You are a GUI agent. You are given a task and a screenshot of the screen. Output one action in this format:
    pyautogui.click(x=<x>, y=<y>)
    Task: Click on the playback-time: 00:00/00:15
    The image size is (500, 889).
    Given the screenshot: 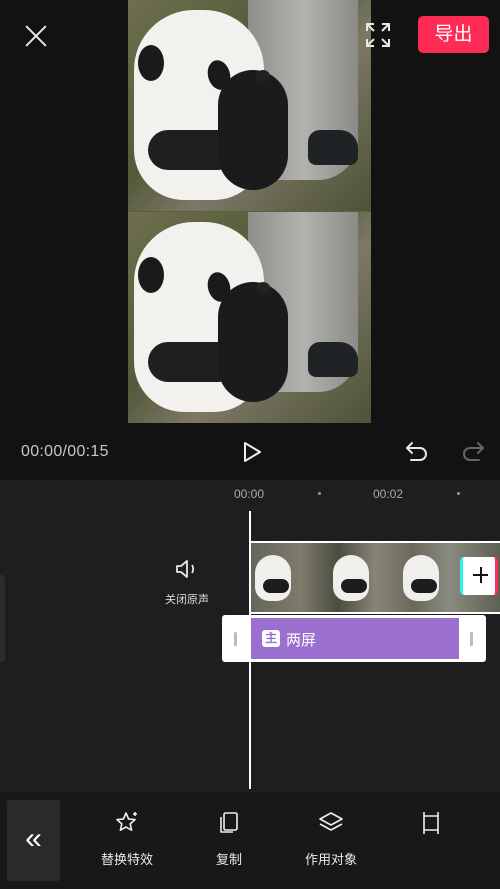 What is the action you would take?
    pyautogui.click(x=65, y=451)
    